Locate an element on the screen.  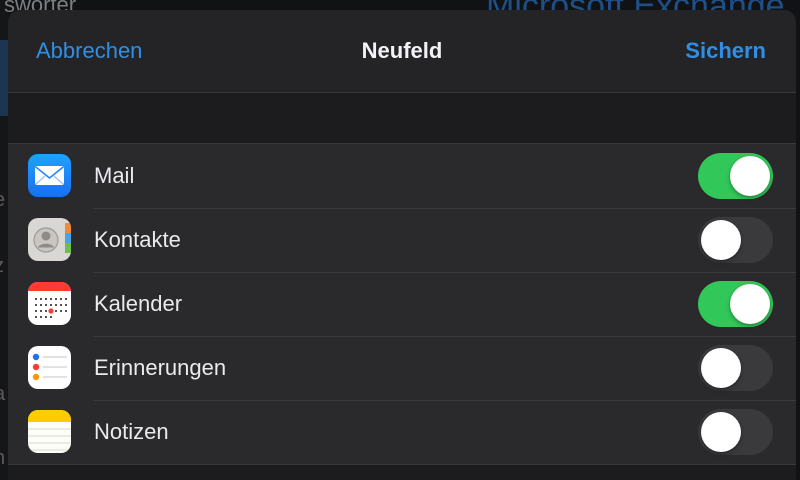
list-item-label: Notizen is located at coordinates (131, 431).